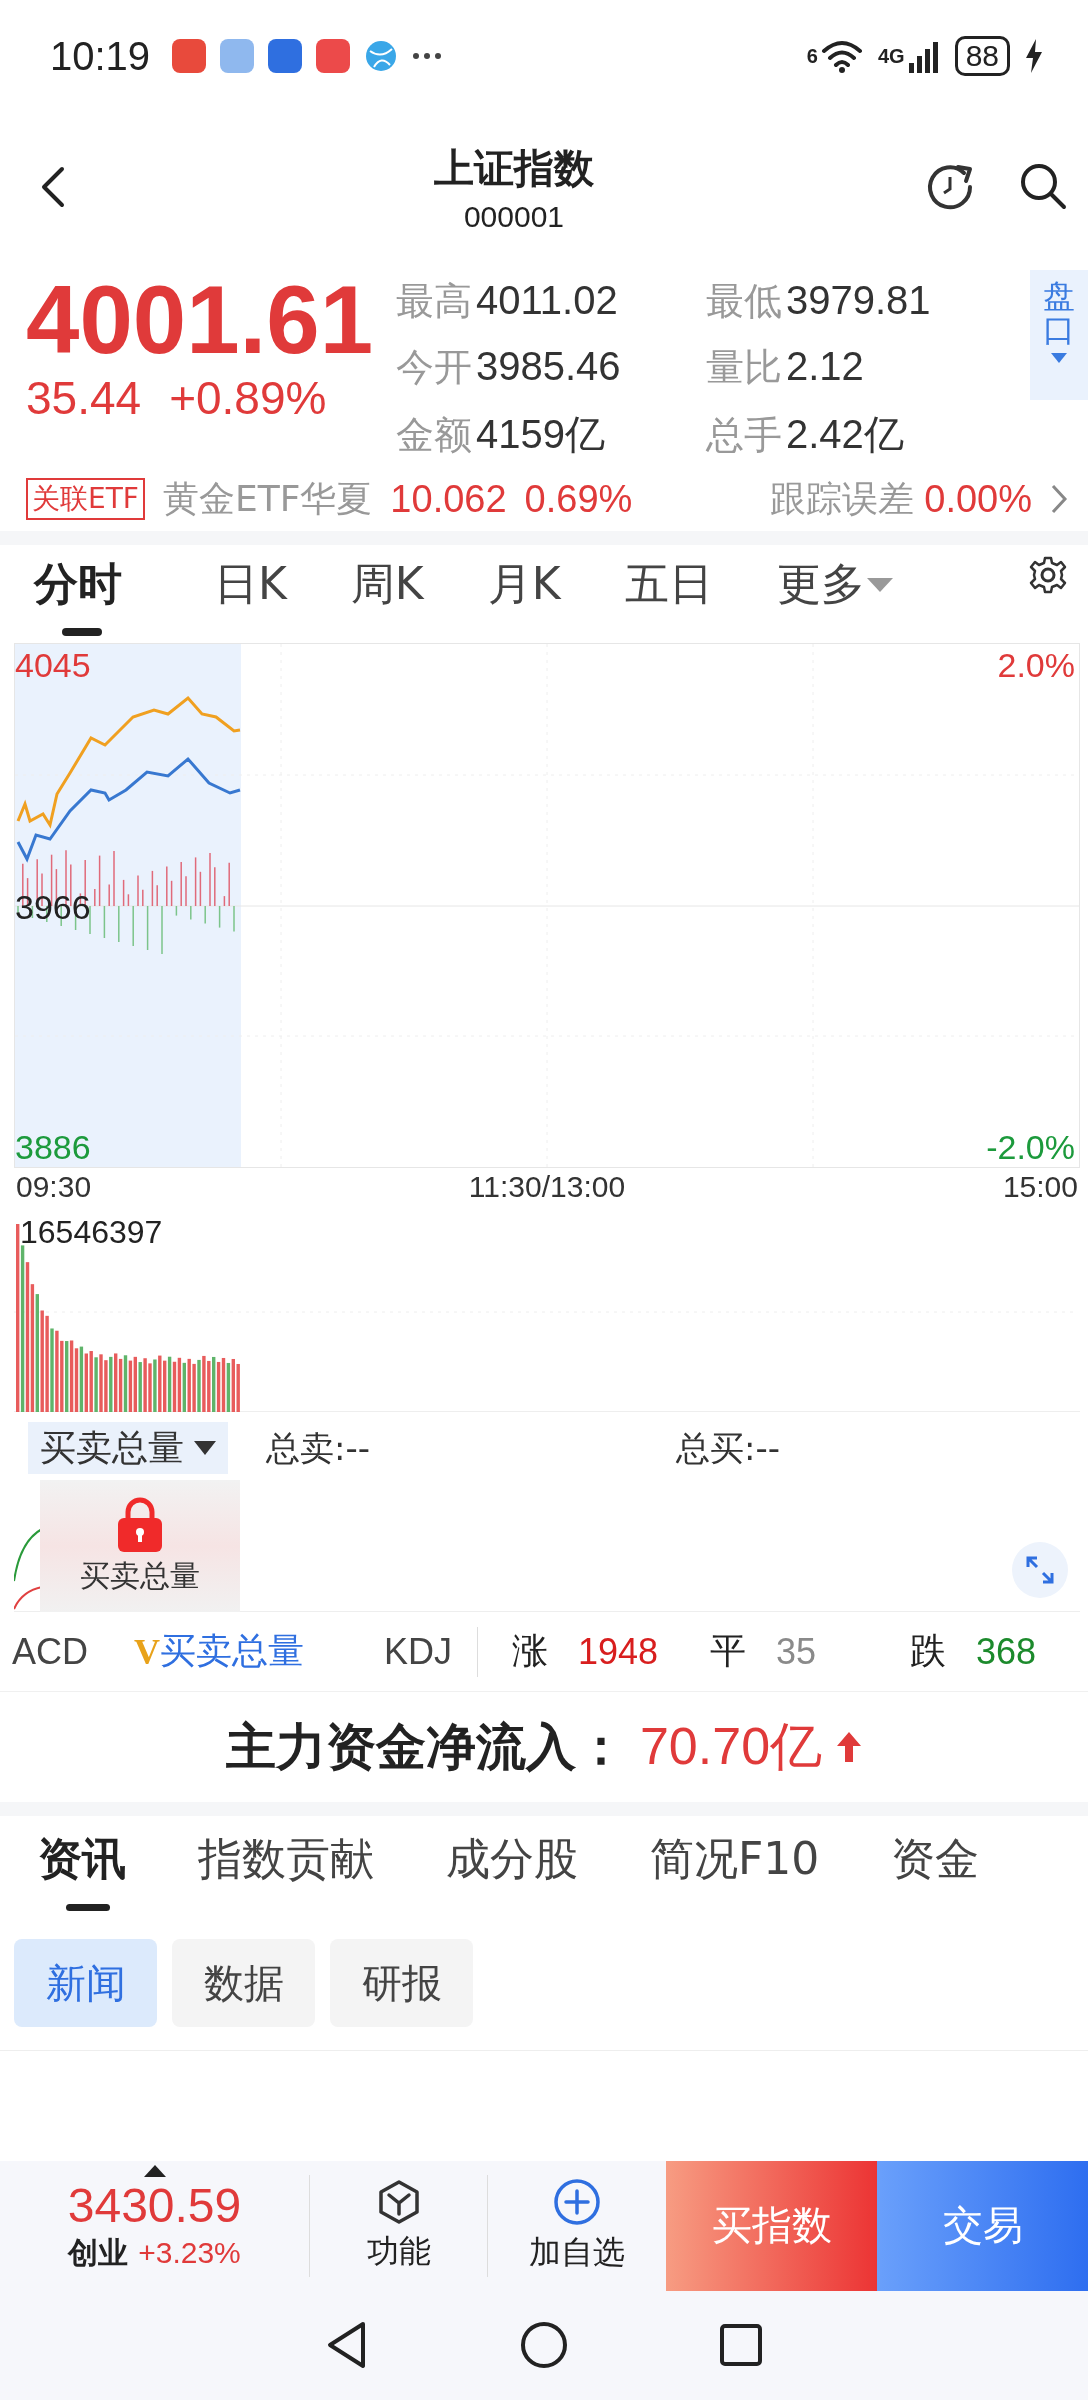 The width and height of the screenshot is (1088, 2400). I want to click on stat-value: 4011.02, so click(547, 300).